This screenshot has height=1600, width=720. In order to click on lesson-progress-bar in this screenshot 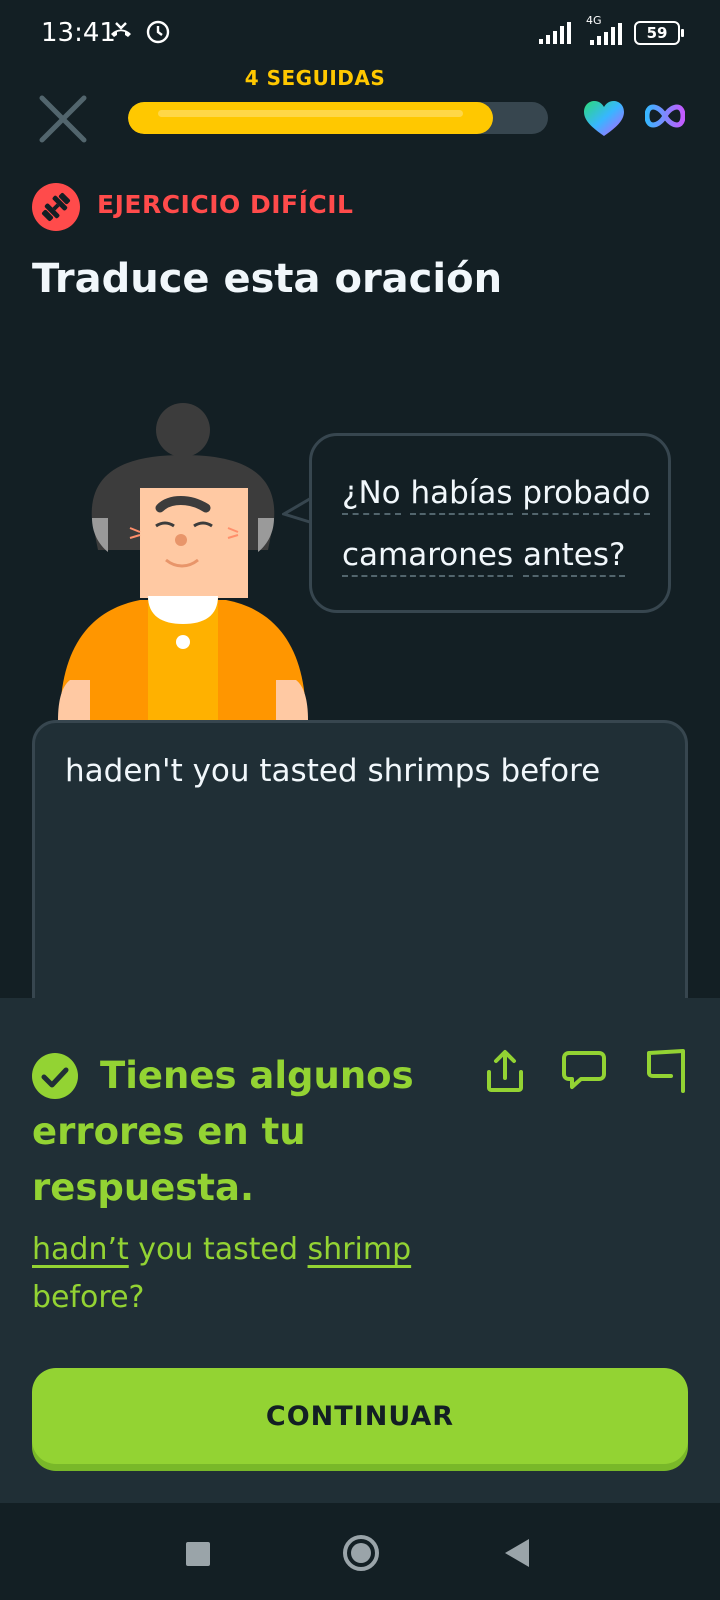, I will do `click(338, 118)`.